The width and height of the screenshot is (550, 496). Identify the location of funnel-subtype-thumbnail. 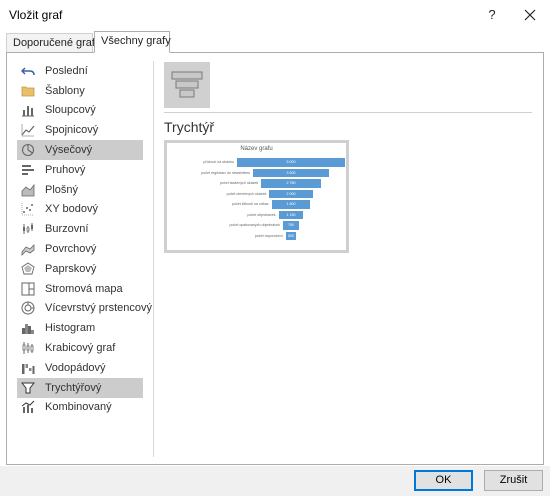
(187, 85).